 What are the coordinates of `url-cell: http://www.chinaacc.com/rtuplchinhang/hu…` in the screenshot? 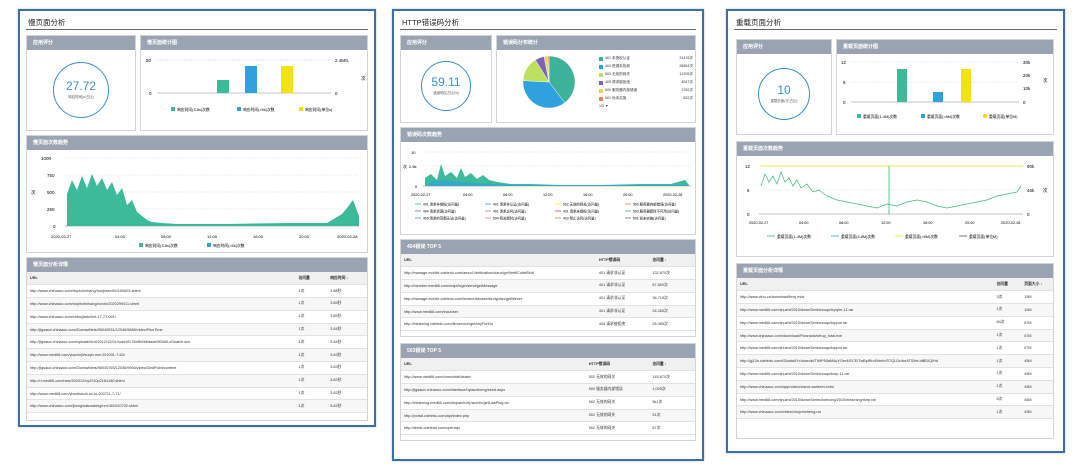 It's located at (161, 291).